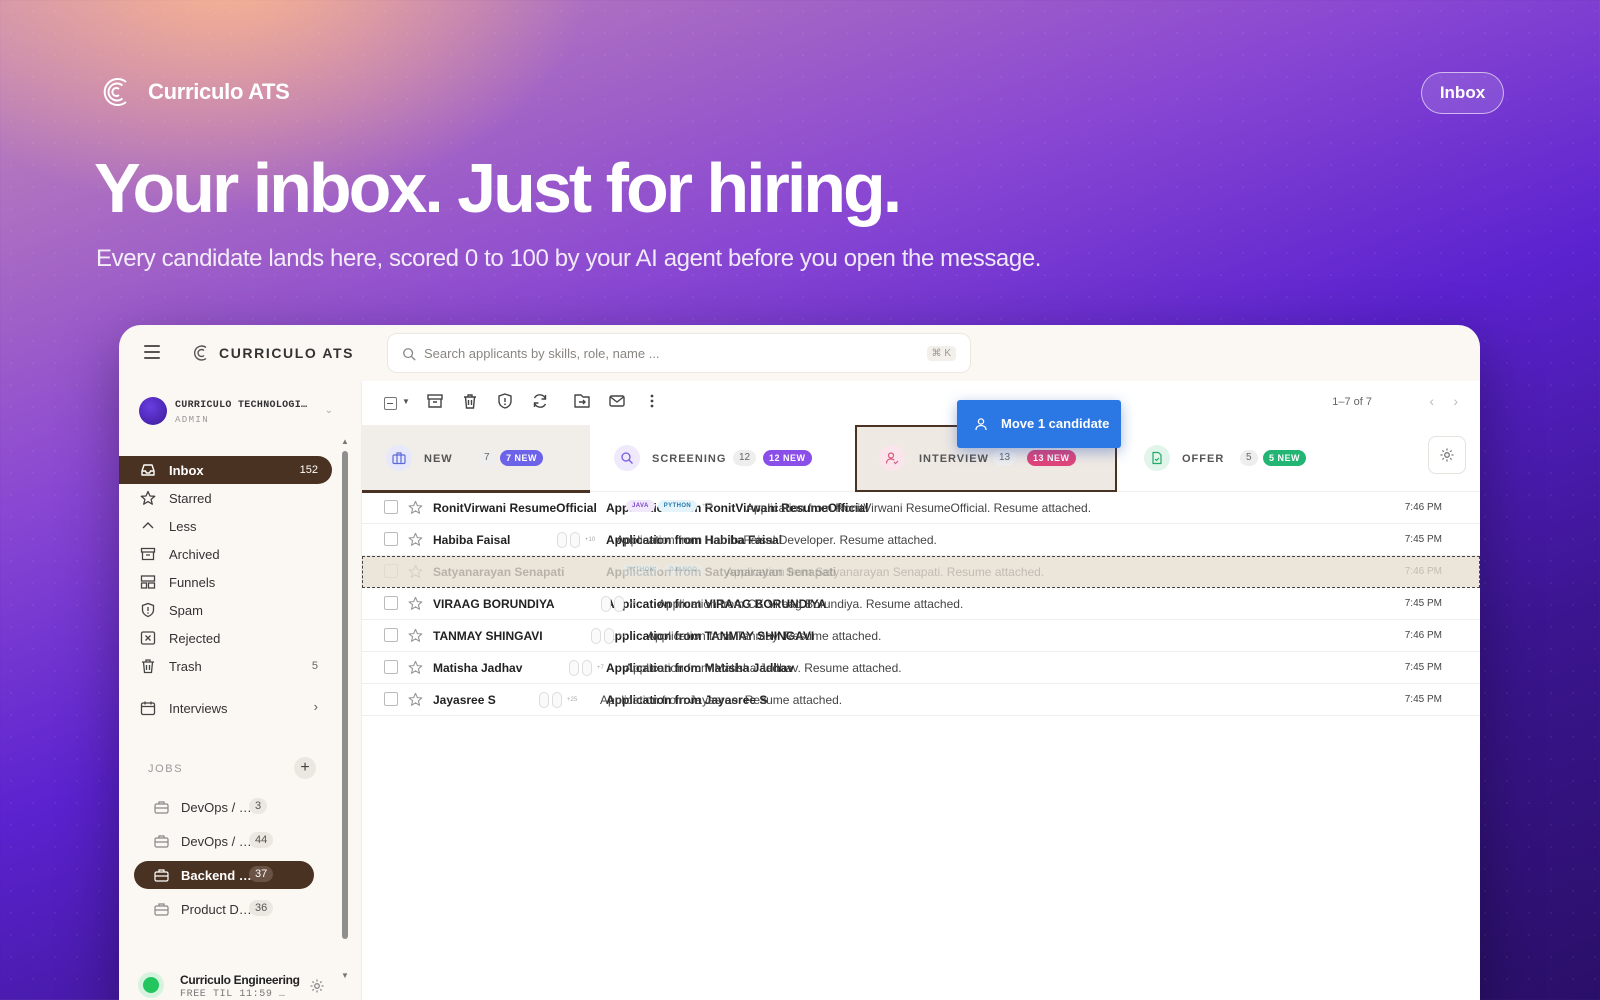  I want to click on select-all-checkbox, so click(390, 403).